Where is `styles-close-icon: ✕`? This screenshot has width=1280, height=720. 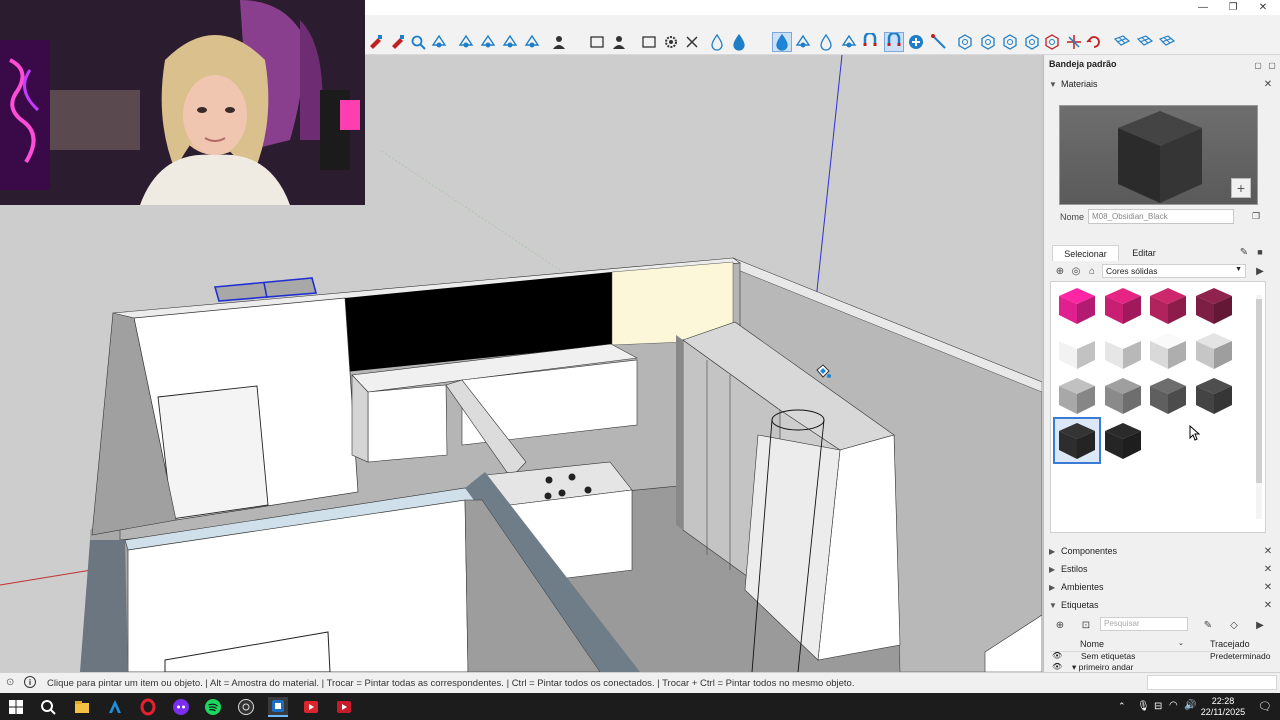 styles-close-icon: ✕ is located at coordinates (1268, 569).